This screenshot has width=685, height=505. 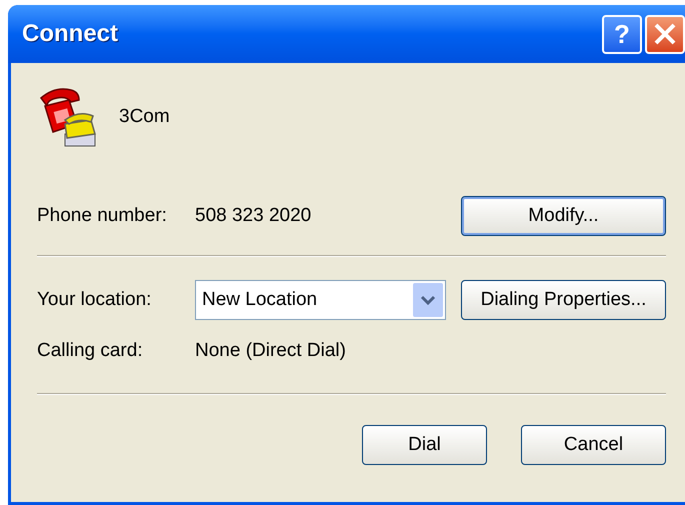 I want to click on phone-label: Phone number:, so click(x=102, y=216).